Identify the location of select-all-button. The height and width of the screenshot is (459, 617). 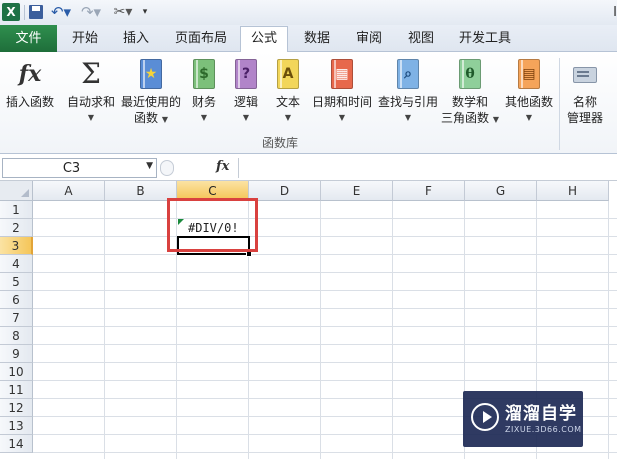
(16, 191).